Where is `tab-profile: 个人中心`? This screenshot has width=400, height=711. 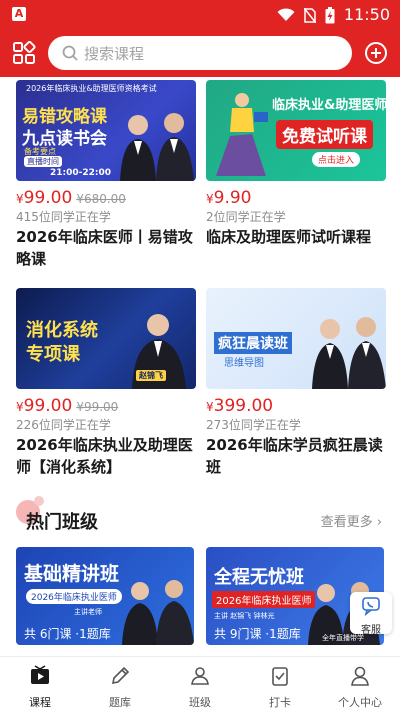
tab-profile: 个人中心 is located at coordinates (360, 684).